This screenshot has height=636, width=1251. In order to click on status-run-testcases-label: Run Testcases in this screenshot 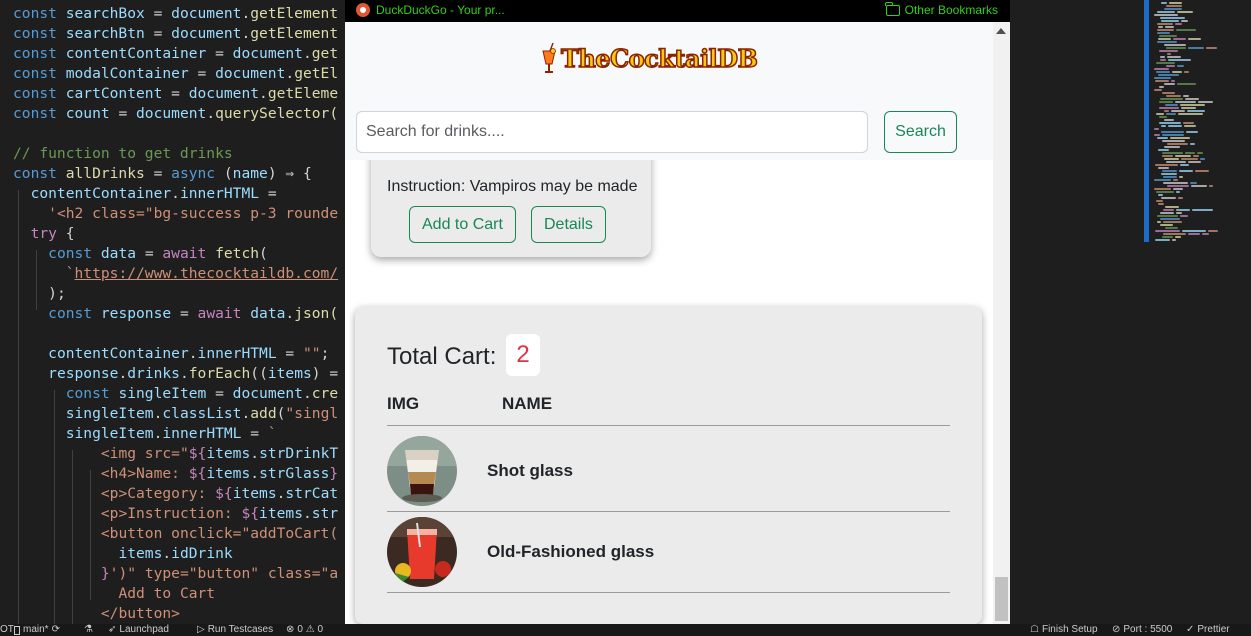, I will do `click(240, 629)`.